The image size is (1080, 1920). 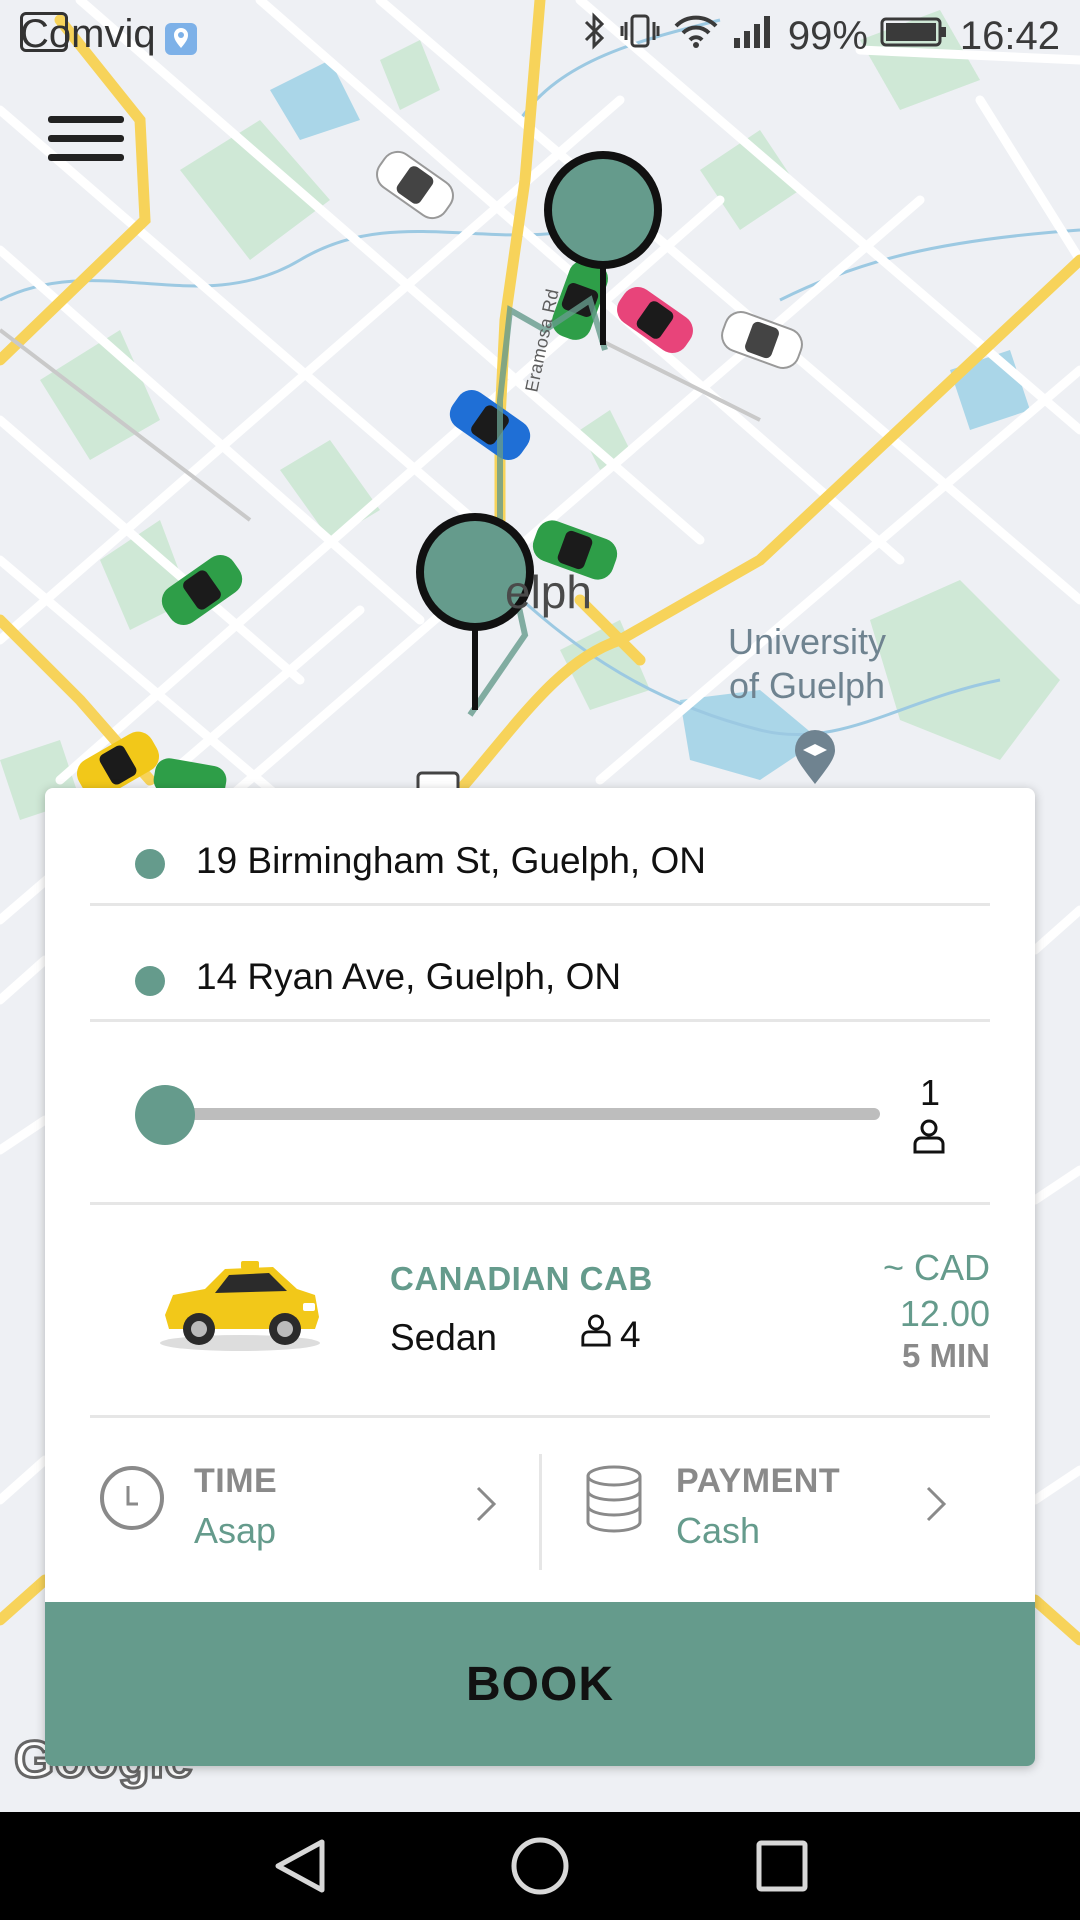 I want to click on bluetooth-icon, so click(x=595, y=36).